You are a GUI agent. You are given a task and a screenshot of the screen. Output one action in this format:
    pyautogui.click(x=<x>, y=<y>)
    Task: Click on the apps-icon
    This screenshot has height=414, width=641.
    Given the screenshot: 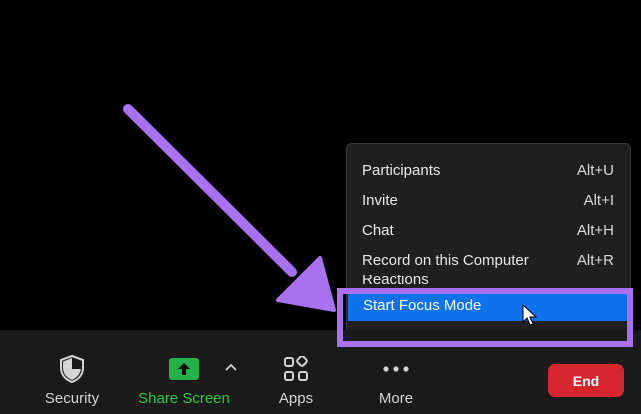 What is the action you would take?
    pyautogui.click(x=296, y=369)
    